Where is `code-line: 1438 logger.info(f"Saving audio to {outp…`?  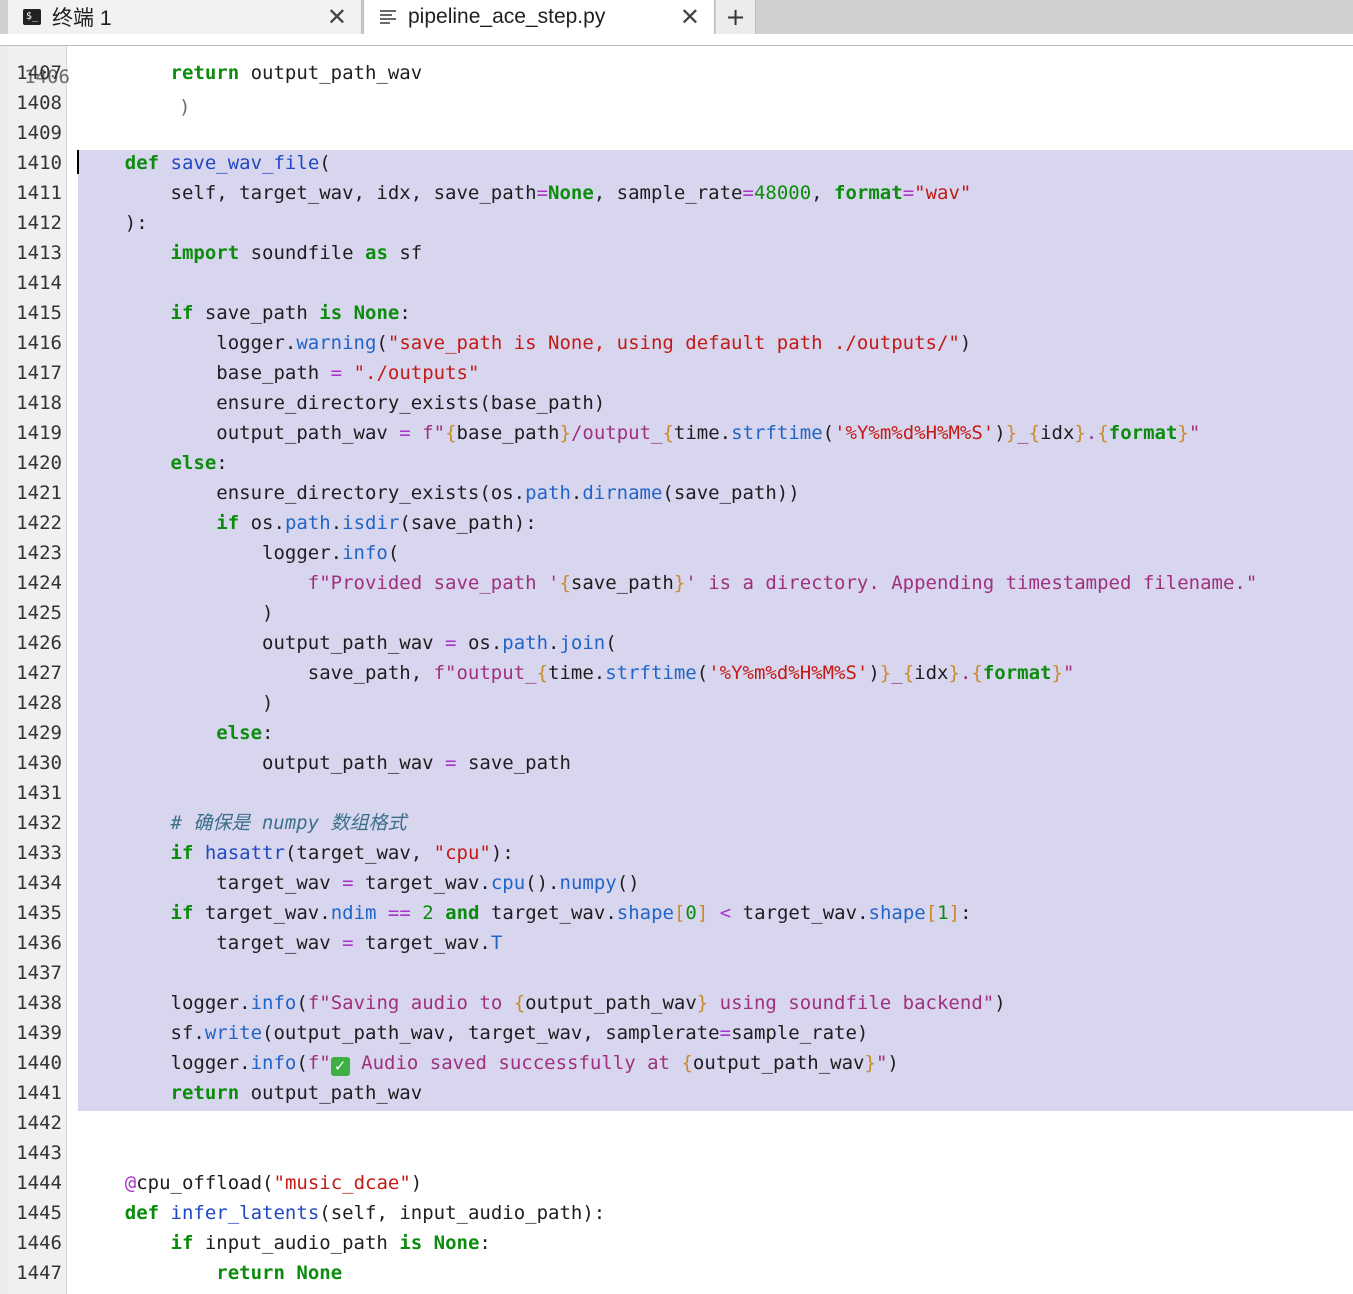
code-line: 1438 logger.info(f"Saving audio to {outp… is located at coordinates (676, 1003).